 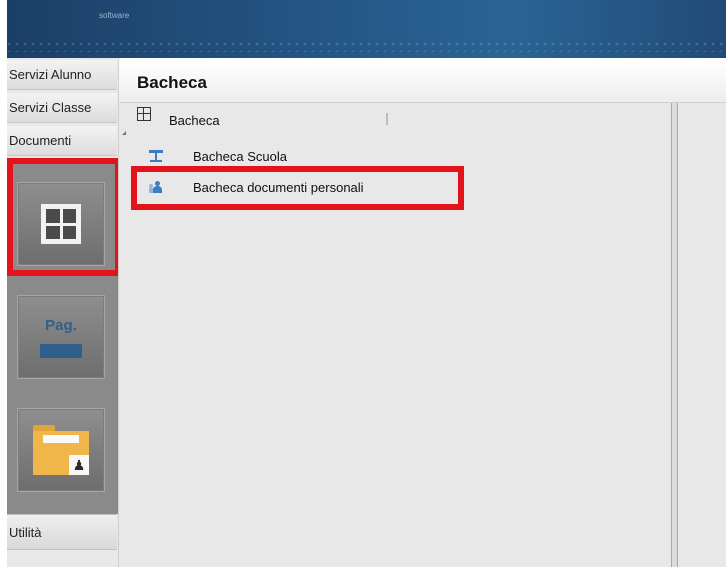 I want to click on folder-person-icon: ♟, so click(x=61, y=450).